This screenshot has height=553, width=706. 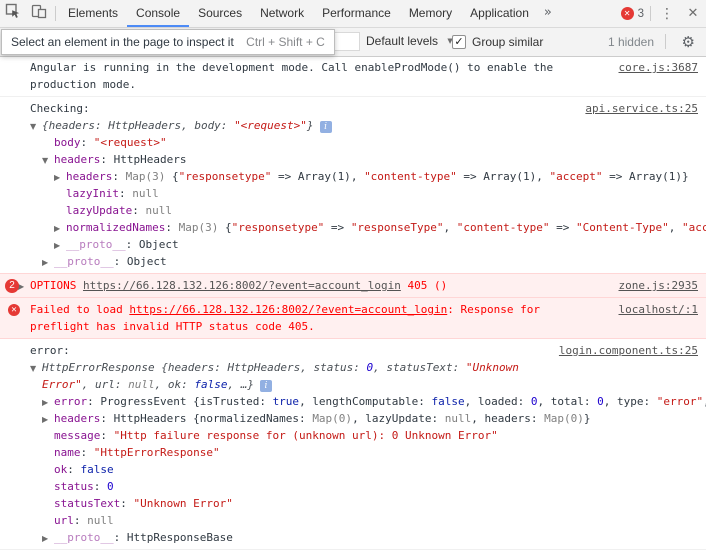 What do you see at coordinates (110, 486) in the screenshot?
I see `console-text: 0` at bounding box center [110, 486].